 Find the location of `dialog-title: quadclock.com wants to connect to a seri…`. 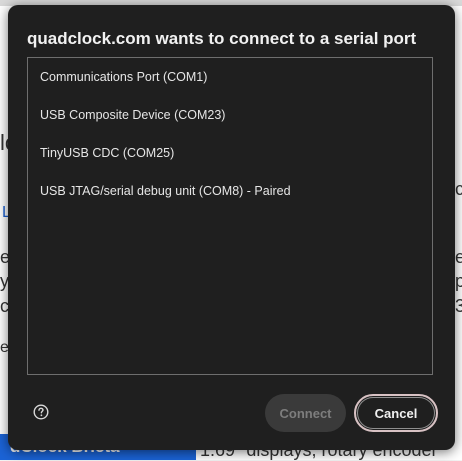

dialog-title: quadclock.com wants to connect to a seri… is located at coordinates (222, 38).